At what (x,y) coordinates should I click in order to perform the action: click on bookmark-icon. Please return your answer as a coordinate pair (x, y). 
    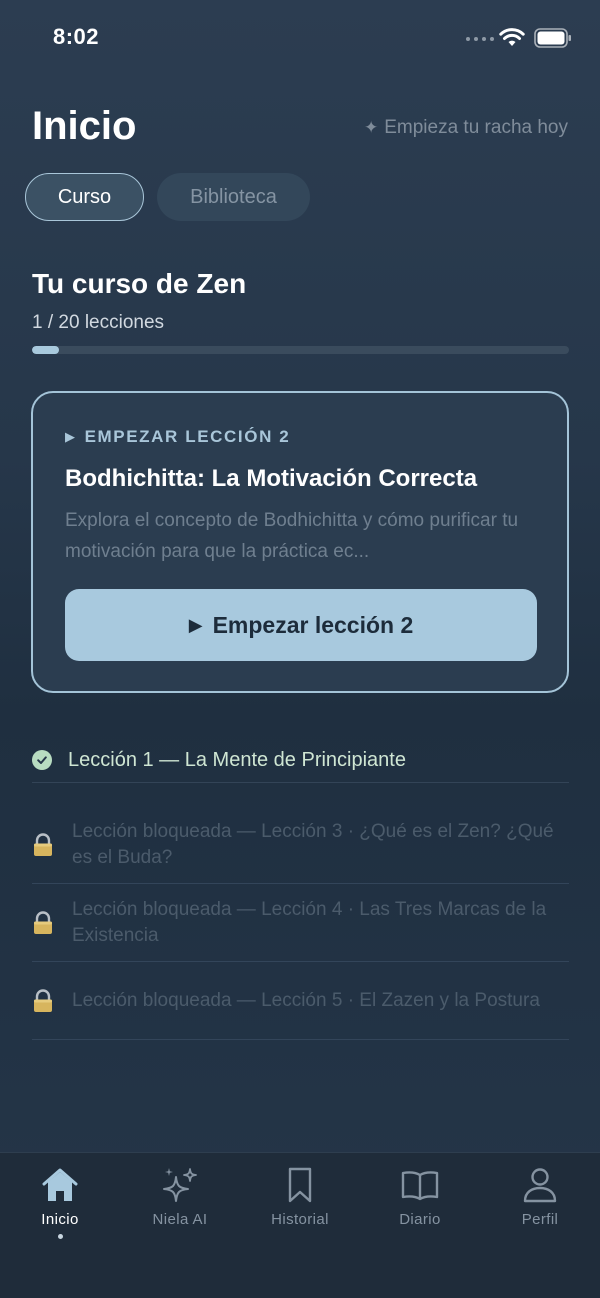
    Looking at the image, I should click on (300, 1185).